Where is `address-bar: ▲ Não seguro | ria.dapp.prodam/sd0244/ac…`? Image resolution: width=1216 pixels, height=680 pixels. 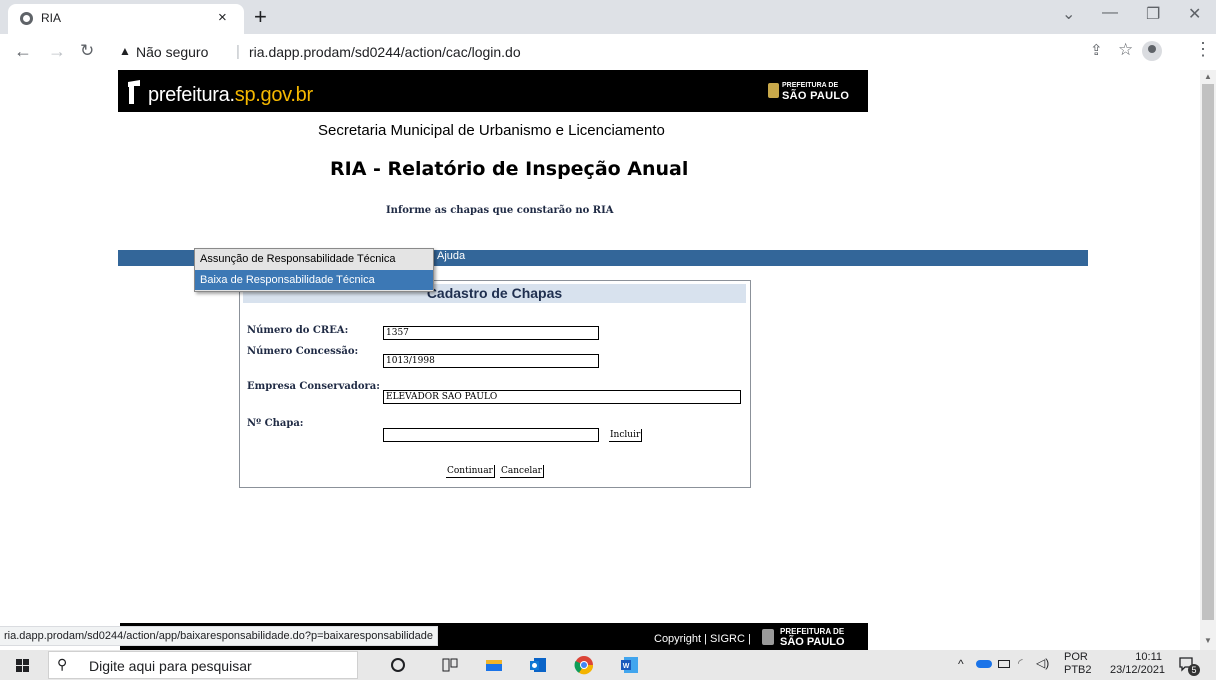
address-bar: ▲ Não seguro | ria.dapp.prodam/sd0244/ac… is located at coordinates (661, 52).